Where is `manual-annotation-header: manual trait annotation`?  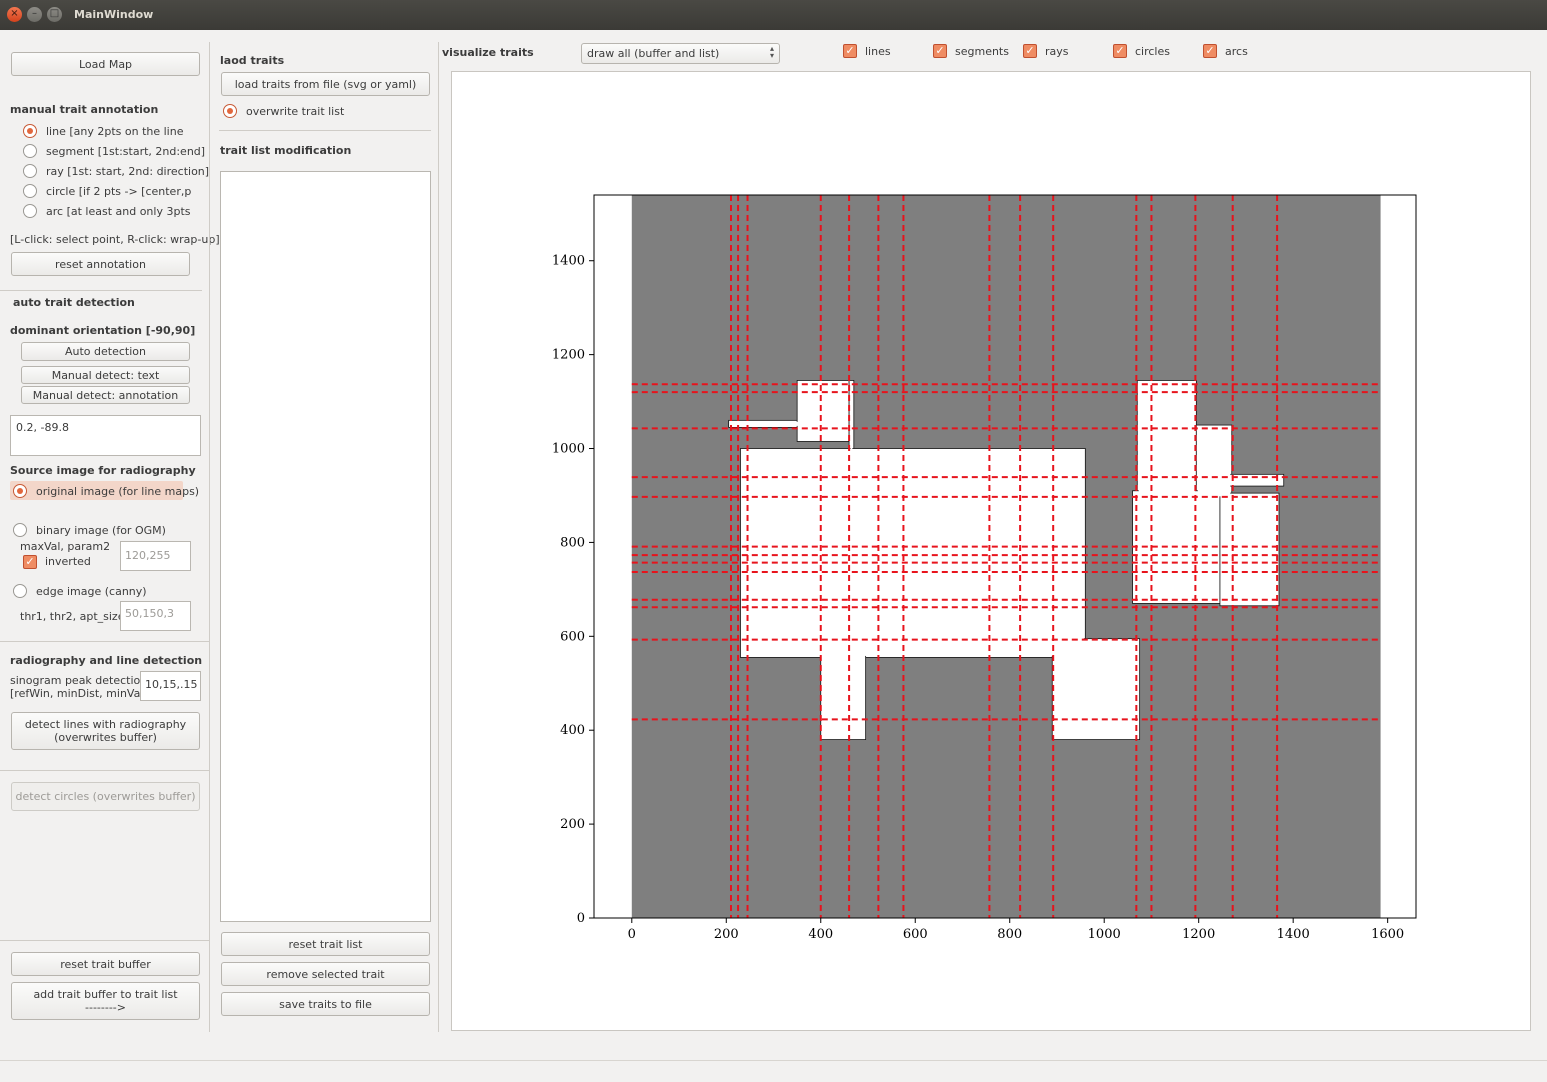 manual-annotation-header: manual trait annotation is located at coordinates (84, 109).